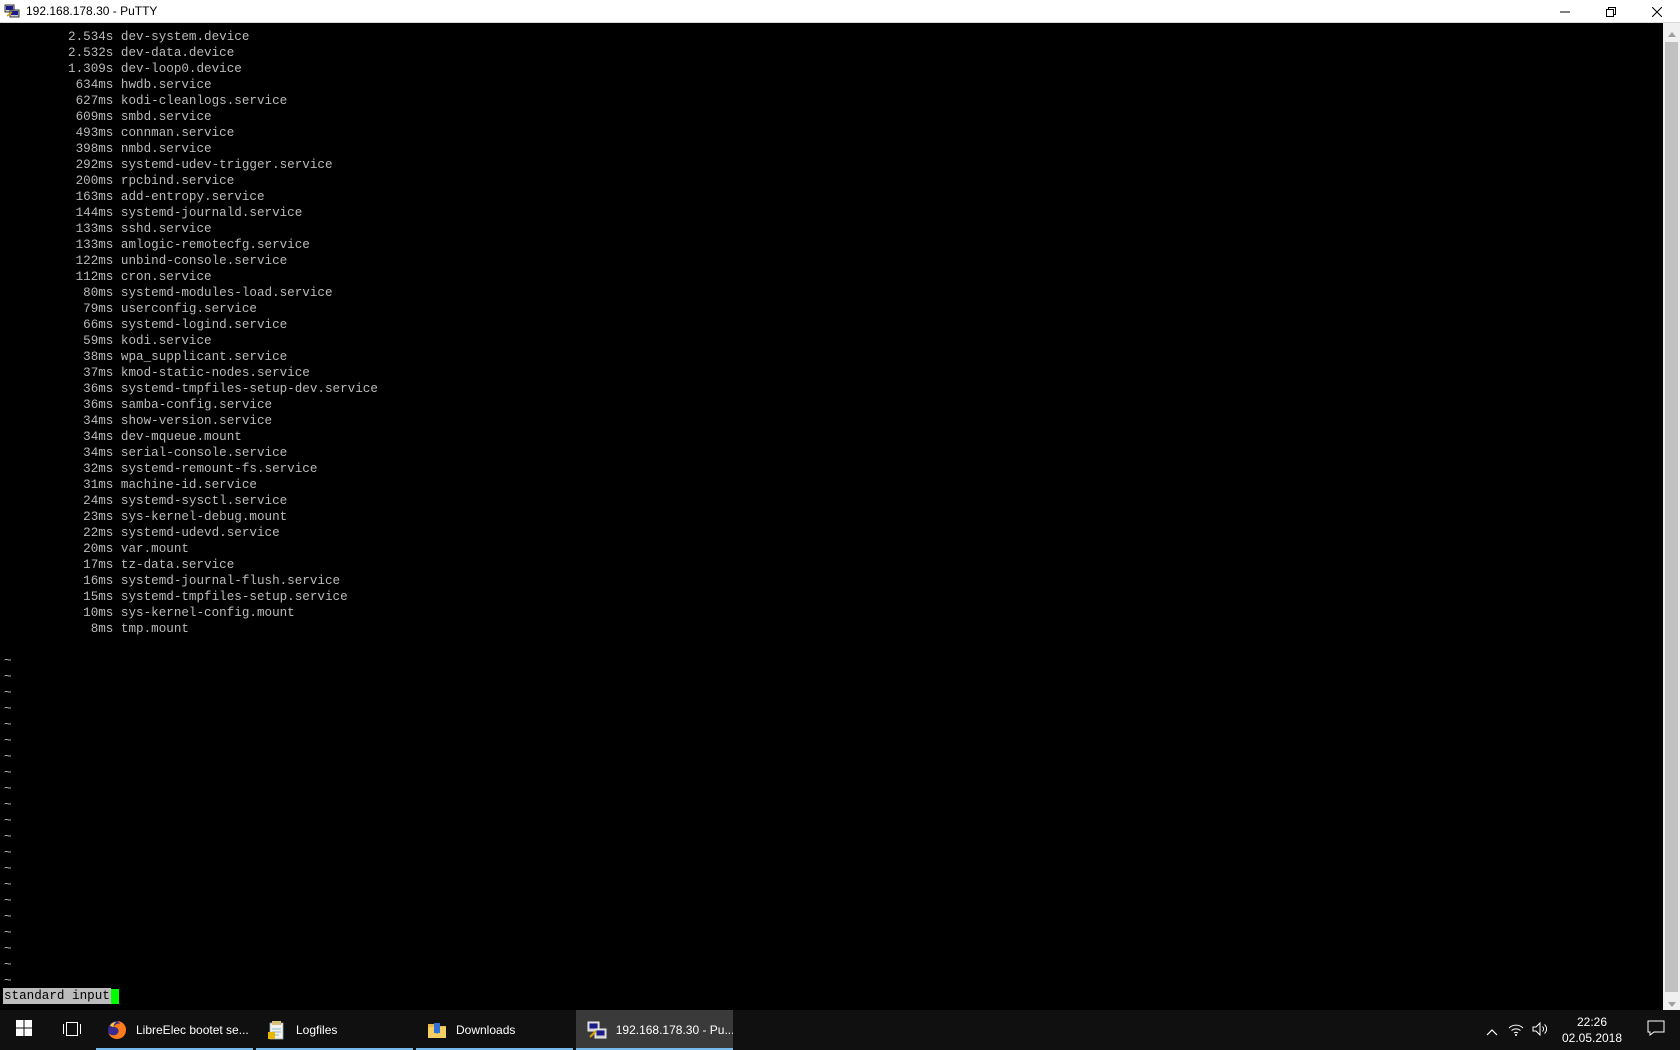 The width and height of the screenshot is (1680, 1050). I want to click on notepad-icon, so click(277, 1030).